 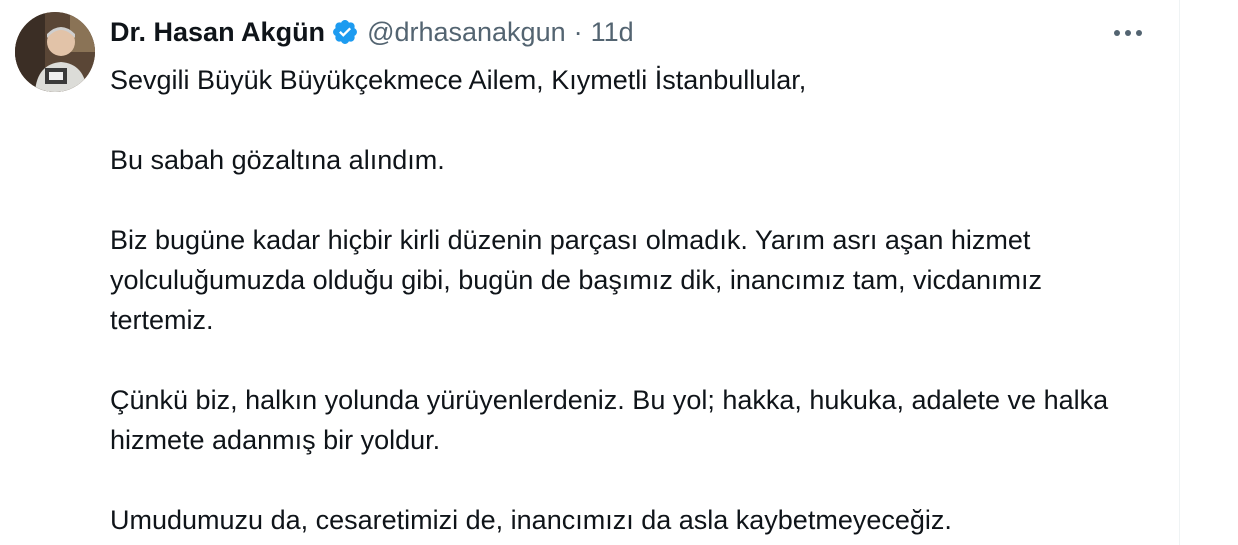 What do you see at coordinates (612, 32) in the screenshot?
I see `tweet-timestamp: 11d` at bounding box center [612, 32].